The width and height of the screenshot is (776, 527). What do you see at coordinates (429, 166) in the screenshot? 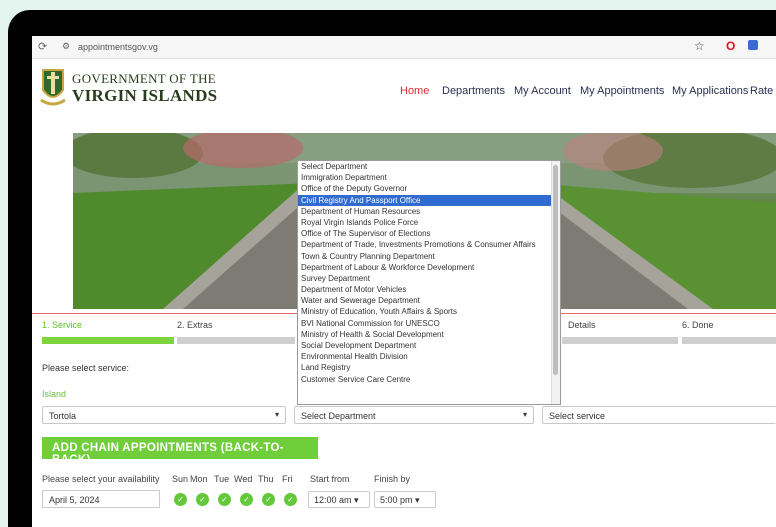
I see `dropdown-option: Select Department` at bounding box center [429, 166].